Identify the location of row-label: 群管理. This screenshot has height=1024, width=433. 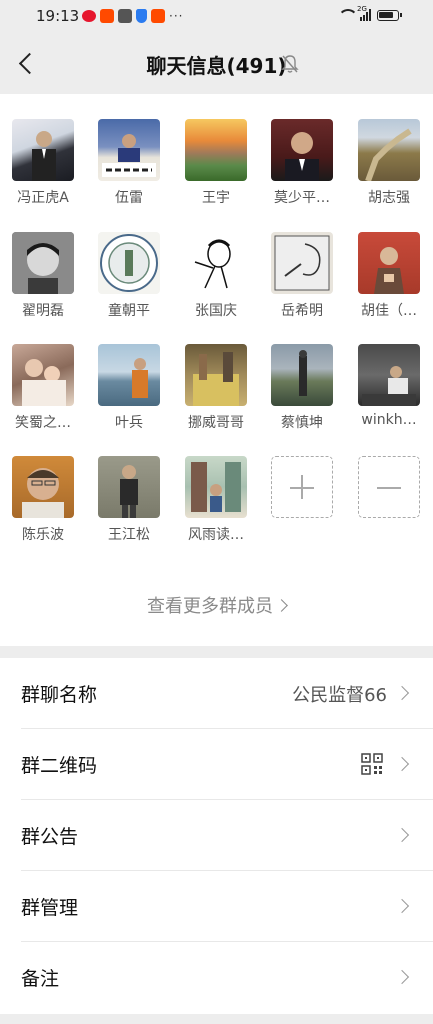
(50, 908).